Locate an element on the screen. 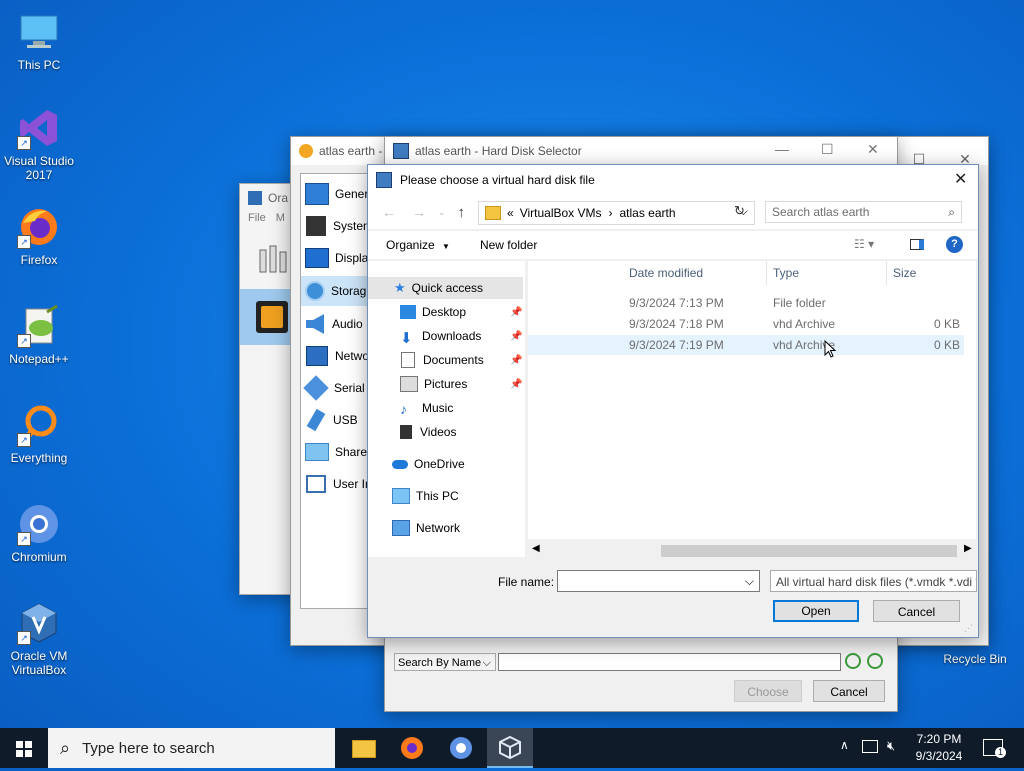 This screenshot has width=1024, height=771. horizontal-scrollbar: ◀ ▶ is located at coordinates (752, 551).